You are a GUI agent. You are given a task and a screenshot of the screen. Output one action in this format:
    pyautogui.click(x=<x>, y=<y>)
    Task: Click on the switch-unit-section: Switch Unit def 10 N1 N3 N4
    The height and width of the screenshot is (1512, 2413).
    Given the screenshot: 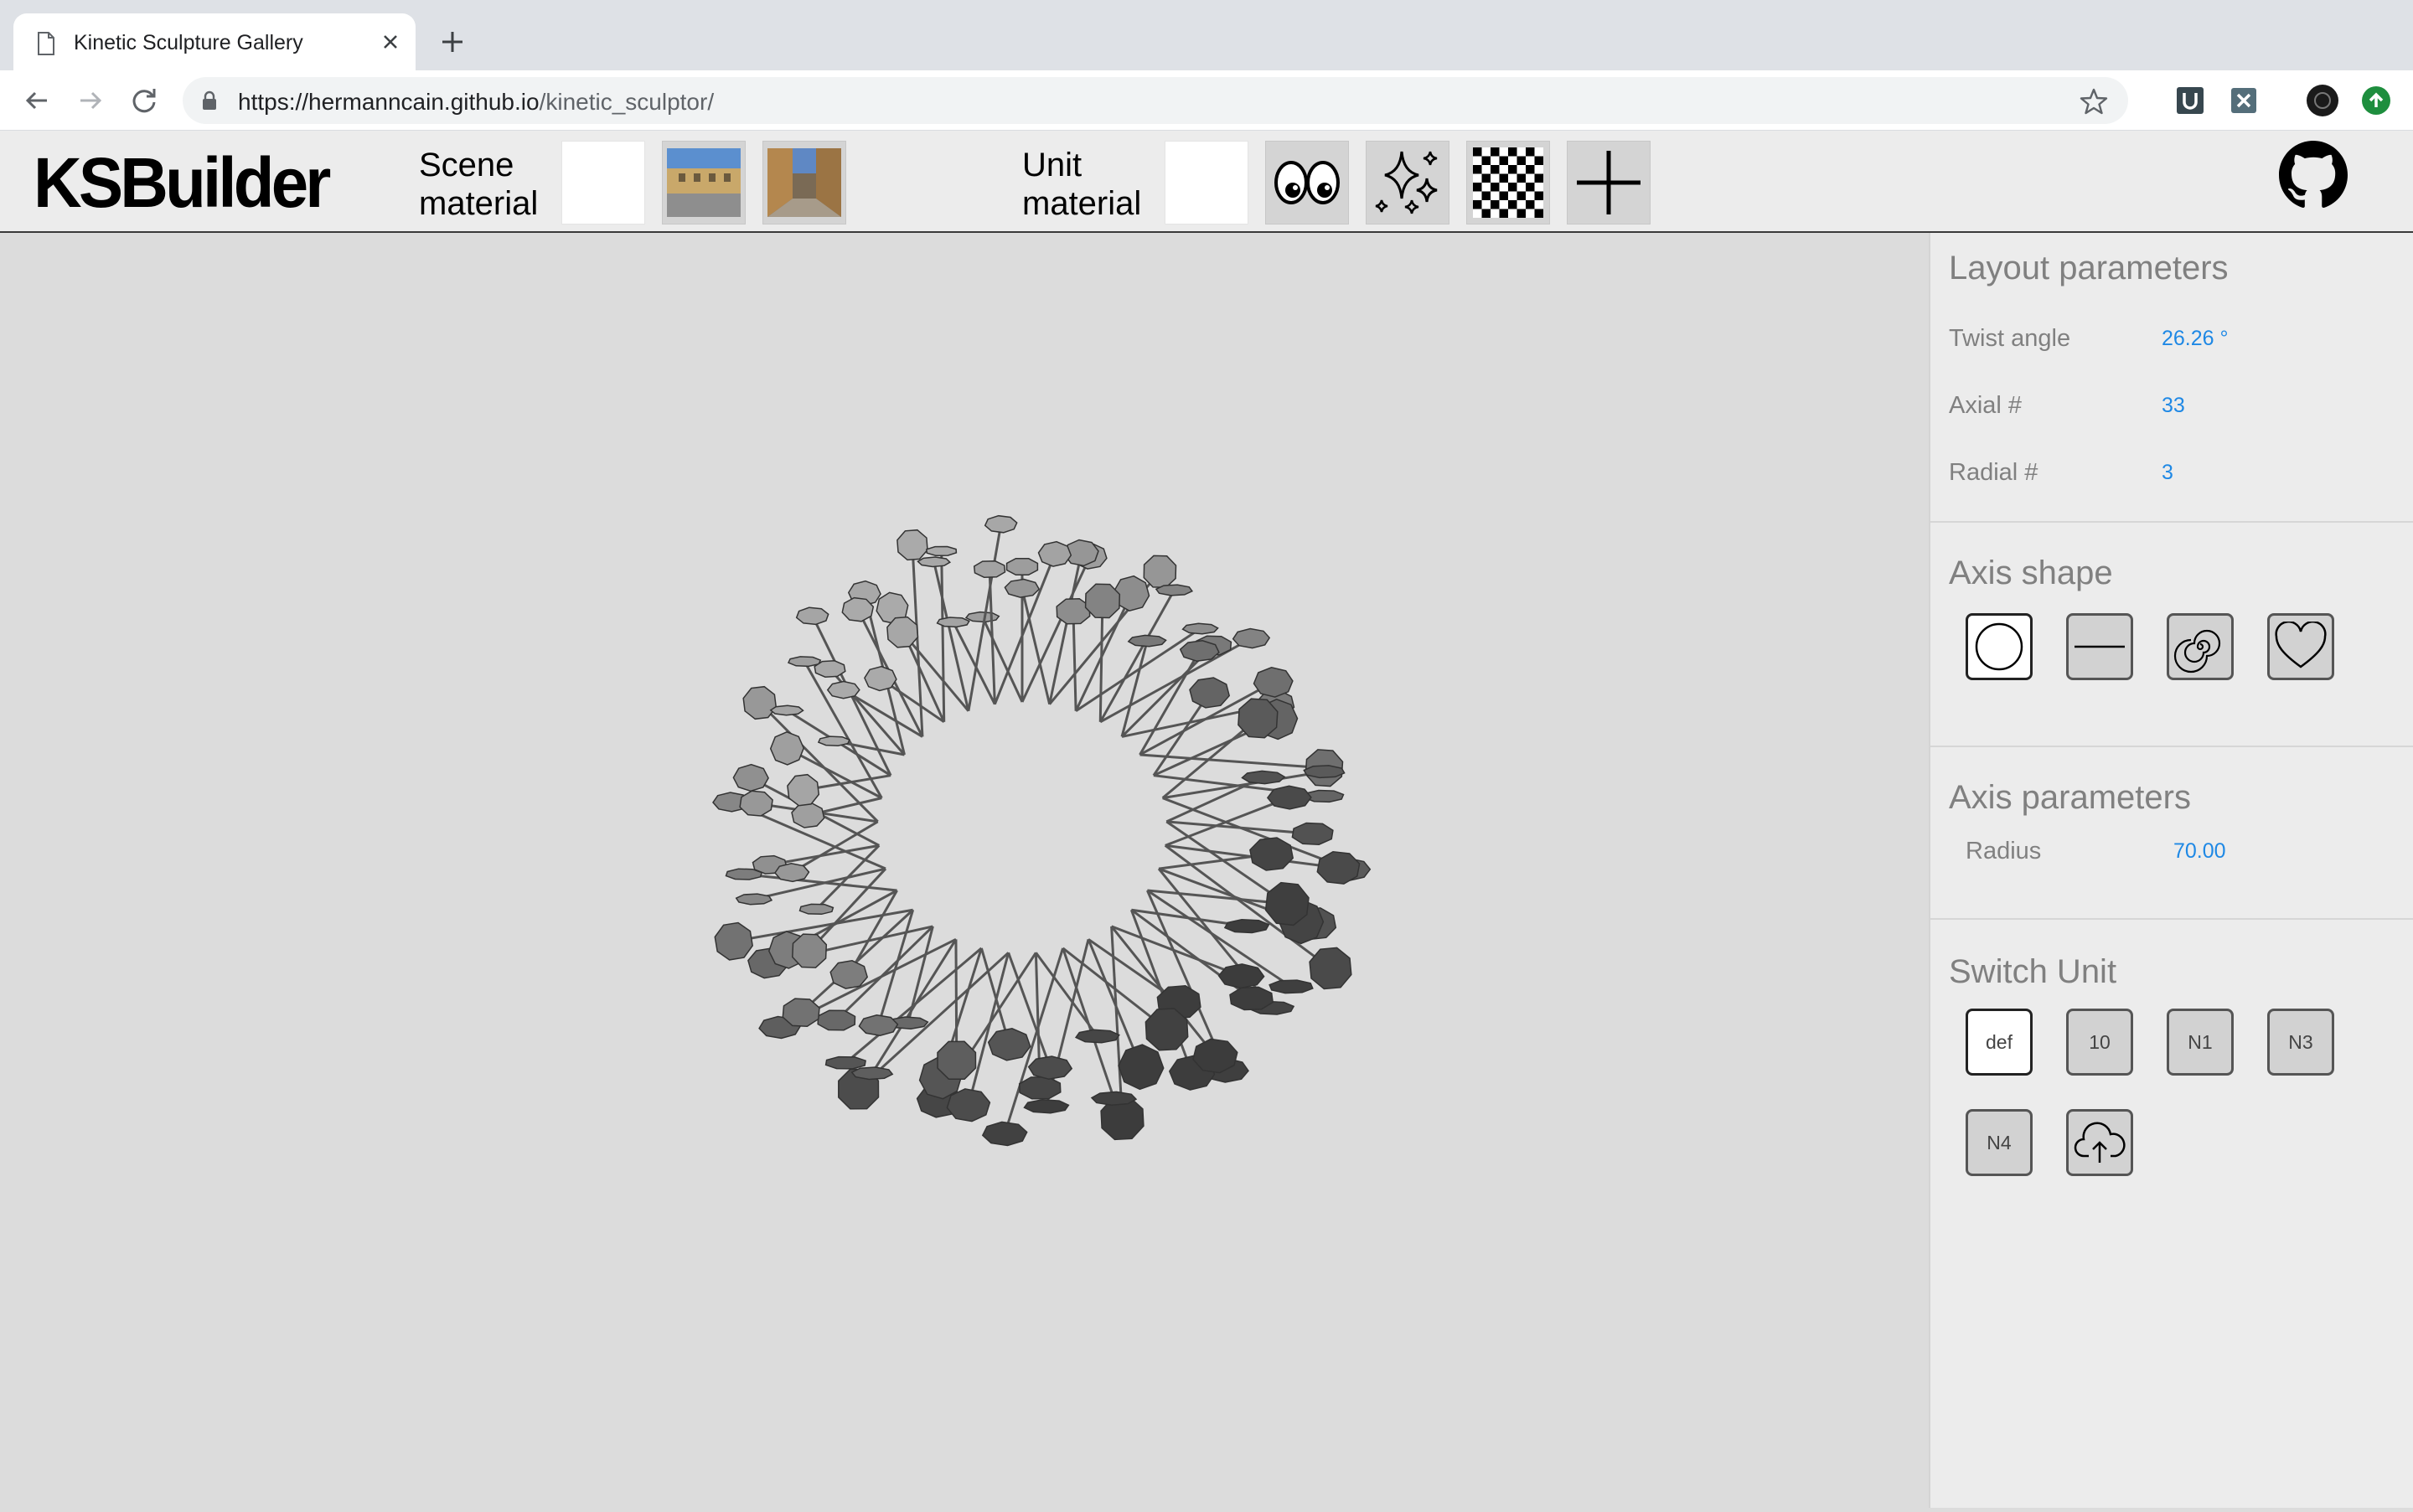 What is the action you would take?
    pyautogui.click(x=2171, y=1087)
    